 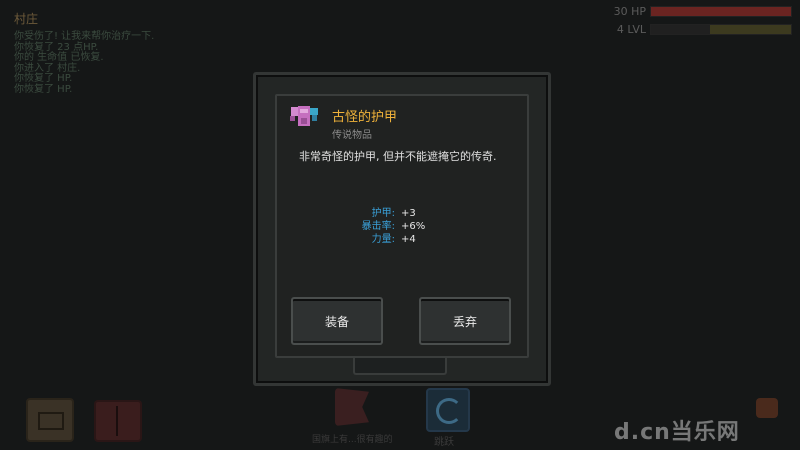 I want to click on stat-key: 暴击率:, so click(x=378, y=226).